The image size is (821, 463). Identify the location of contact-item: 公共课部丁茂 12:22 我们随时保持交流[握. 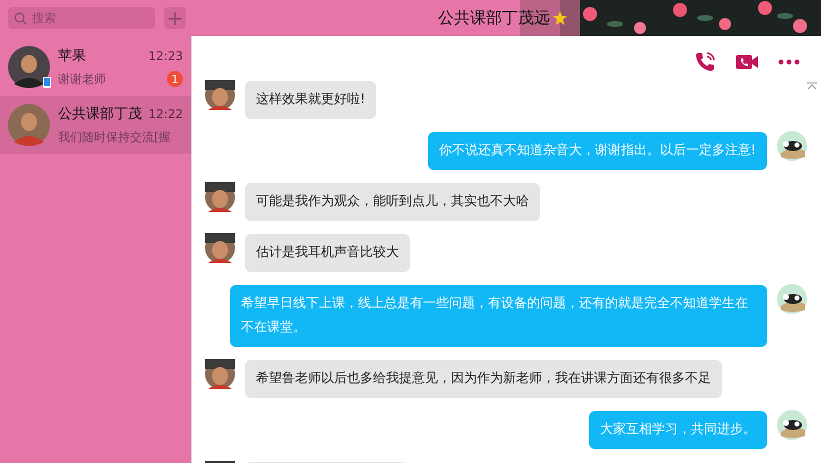
(95, 125).